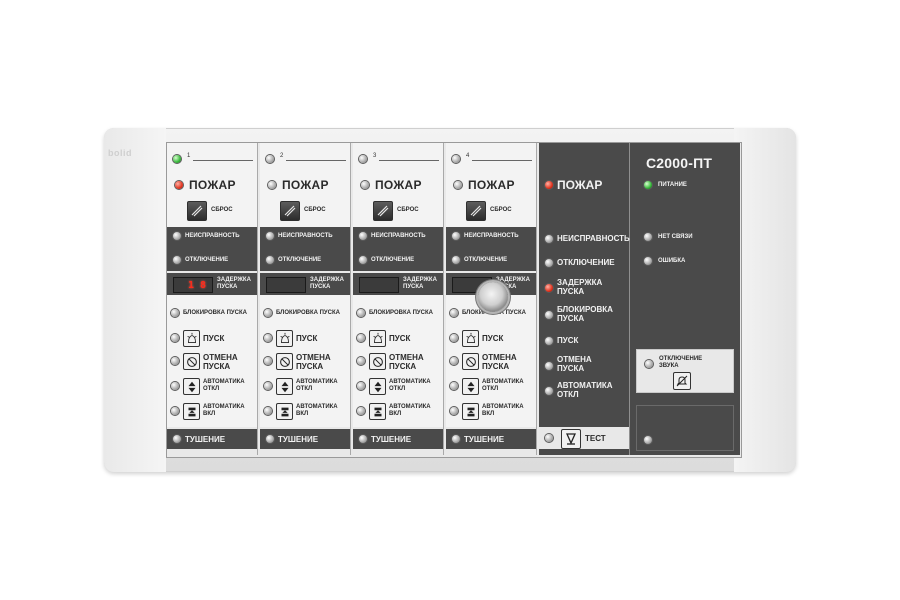 The image size is (900, 600). What do you see at coordinates (593, 238) in the screenshot?
I see `common-neispravnost-label: НЕИСПРАВНОСТЬ` at bounding box center [593, 238].